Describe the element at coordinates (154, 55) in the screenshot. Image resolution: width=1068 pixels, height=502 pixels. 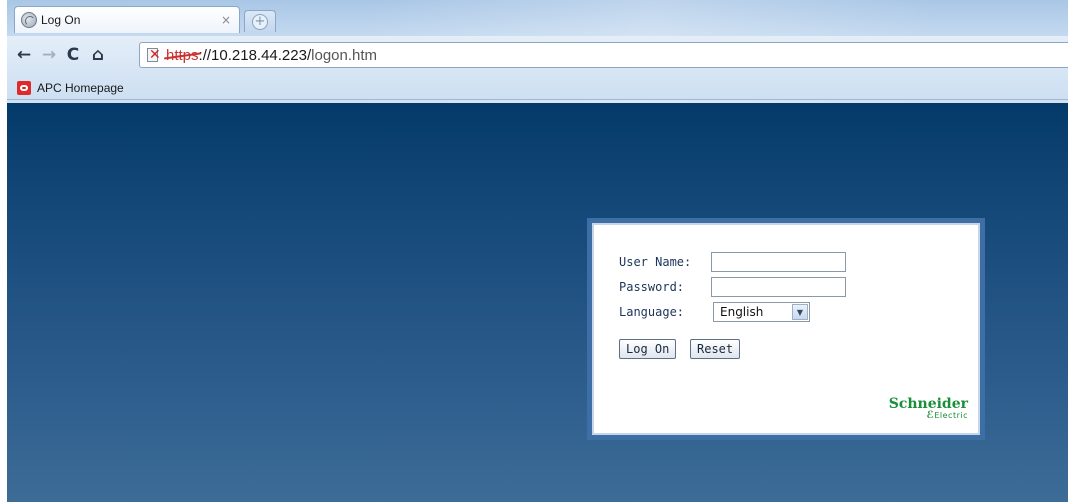
I see `insecure-page-icon: ✕` at that location.